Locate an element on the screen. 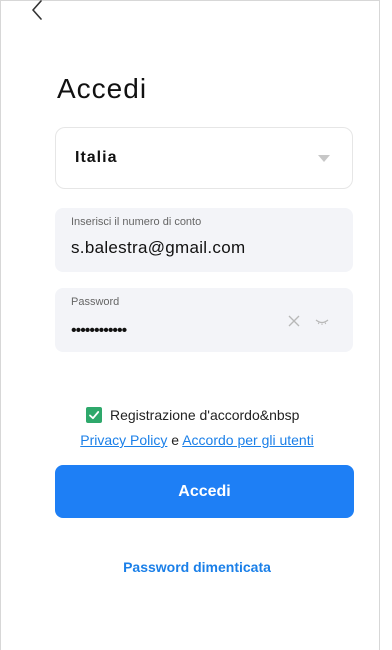 This screenshot has width=392, height=650. policy-links: Privacy Policy e Accordo per gli utenti is located at coordinates (196, 440).